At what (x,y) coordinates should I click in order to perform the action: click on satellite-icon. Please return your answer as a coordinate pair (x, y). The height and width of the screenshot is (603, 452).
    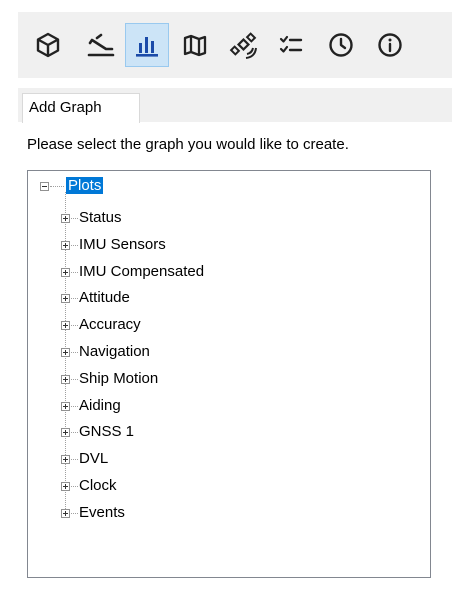
    Looking at the image, I should click on (243, 45).